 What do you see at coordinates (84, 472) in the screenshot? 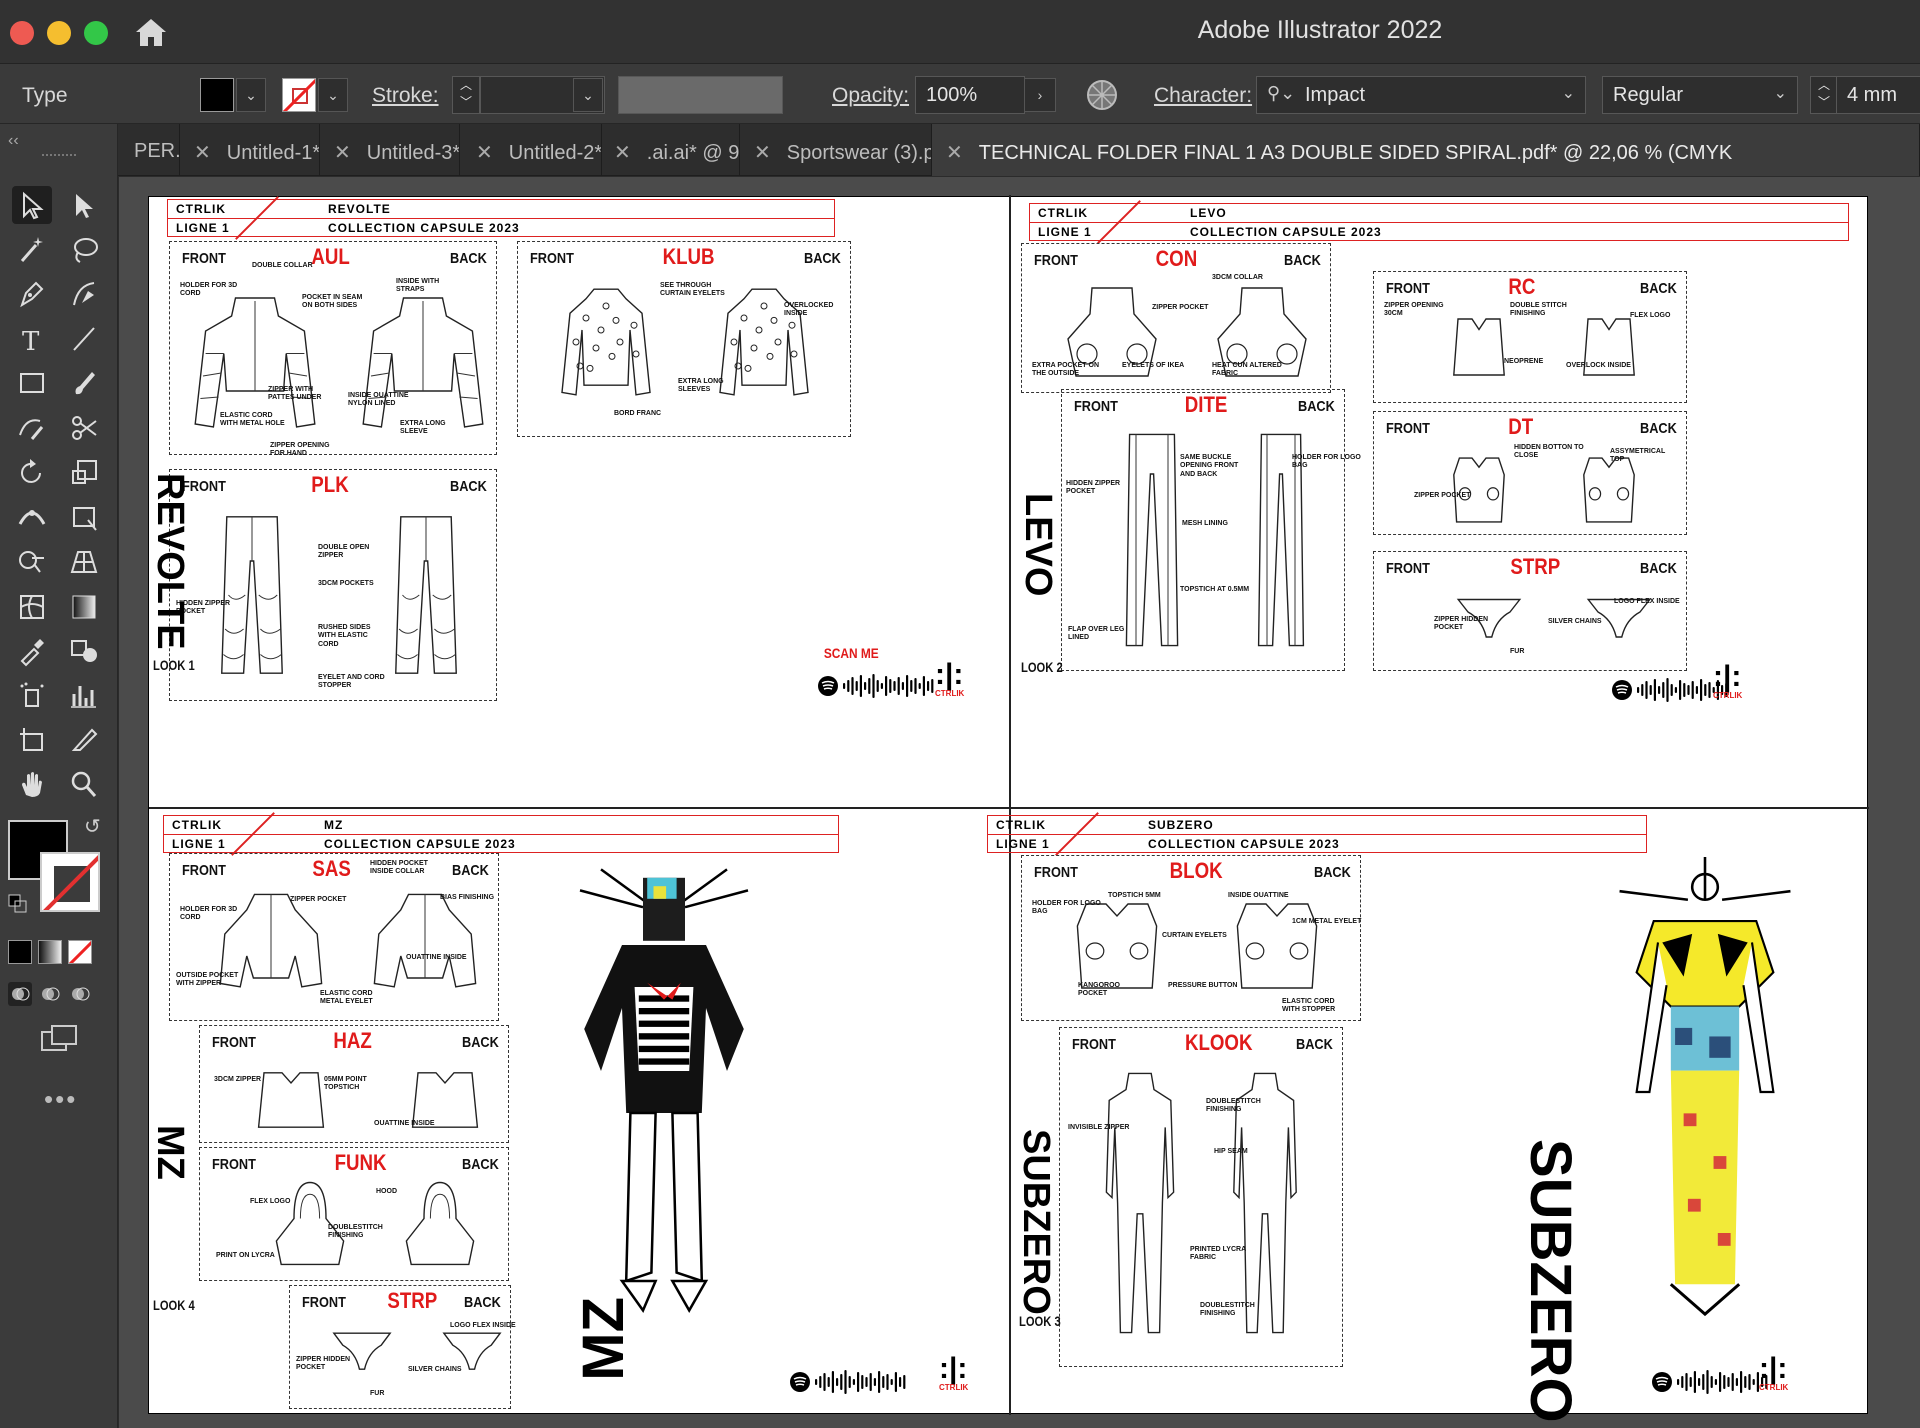
I see `scale-tool-icon` at bounding box center [84, 472].